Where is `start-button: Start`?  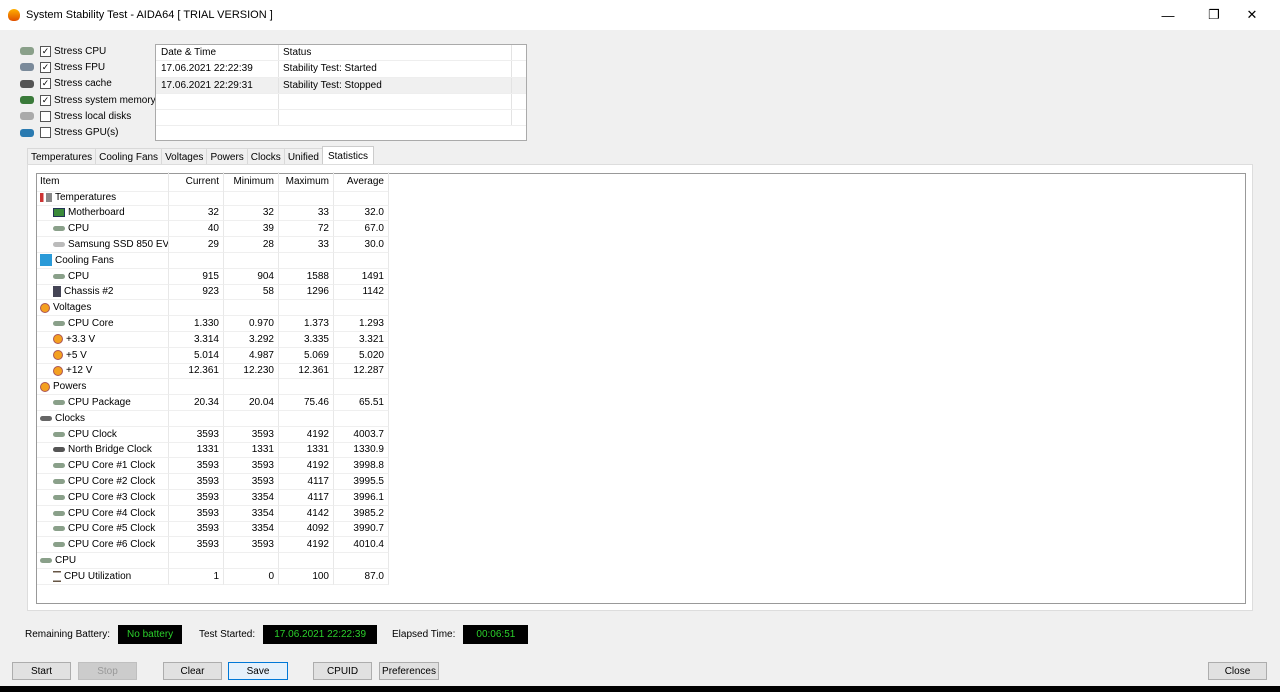 start-button: Start is located at coordinates (41, 671).